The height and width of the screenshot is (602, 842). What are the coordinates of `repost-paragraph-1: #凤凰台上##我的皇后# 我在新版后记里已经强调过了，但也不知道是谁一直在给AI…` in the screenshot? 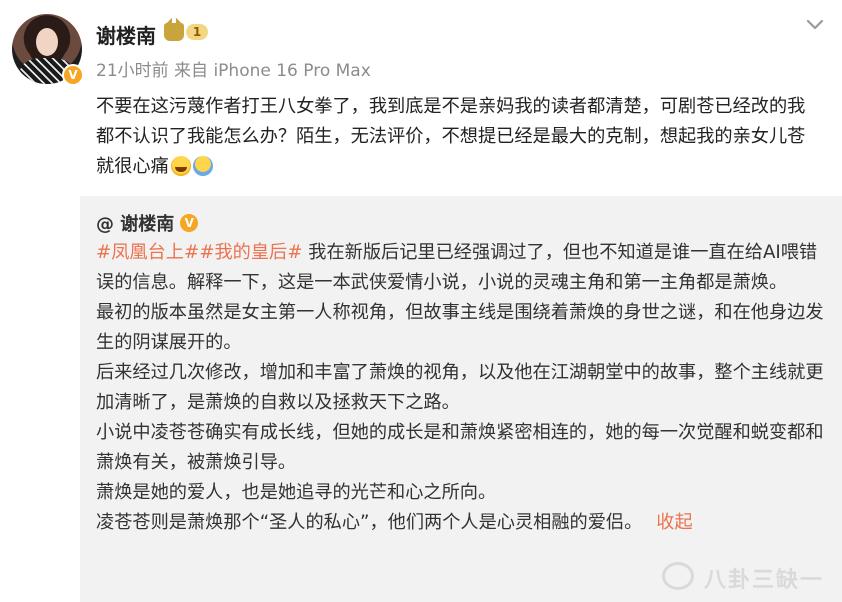 It's located at (460, 268).